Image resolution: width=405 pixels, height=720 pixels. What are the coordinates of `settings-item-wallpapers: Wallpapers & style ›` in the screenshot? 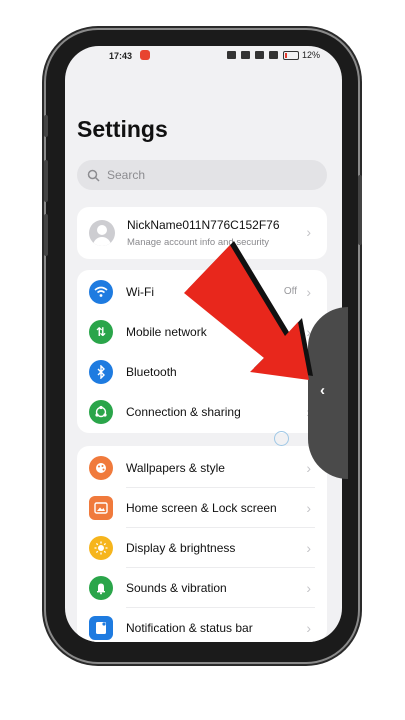 It's located at (202, 468).